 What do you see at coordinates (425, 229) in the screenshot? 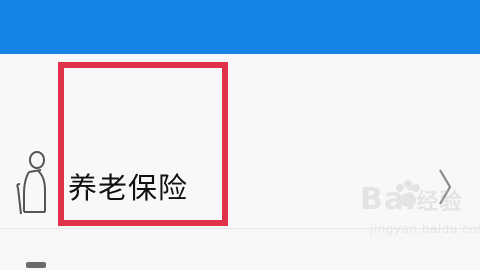
I see `watermark-url: jingyan.baidu.com` at bounding box center [425, 229].